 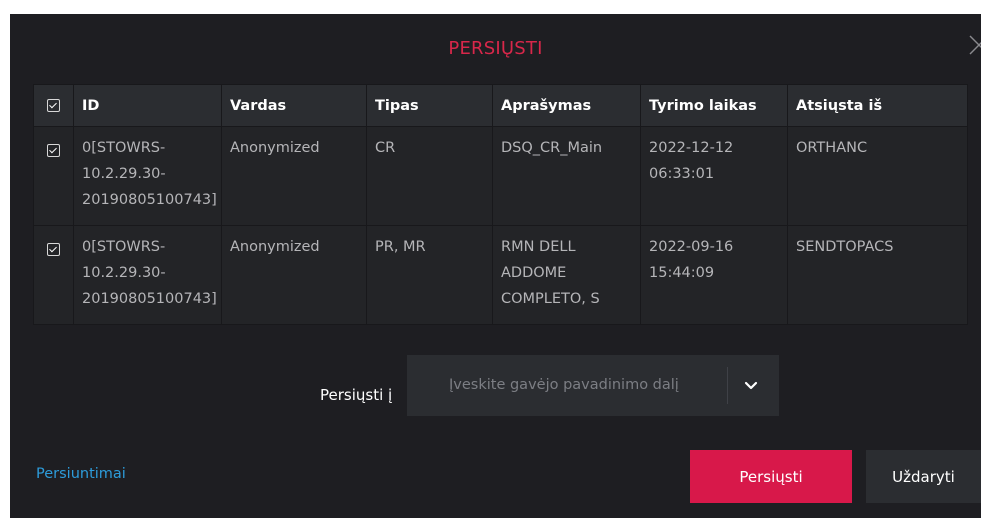 What do you see at coordinates (147, 105) in the screenshot?
I see `column-header-id: ID` at bounding box center [147, 105].